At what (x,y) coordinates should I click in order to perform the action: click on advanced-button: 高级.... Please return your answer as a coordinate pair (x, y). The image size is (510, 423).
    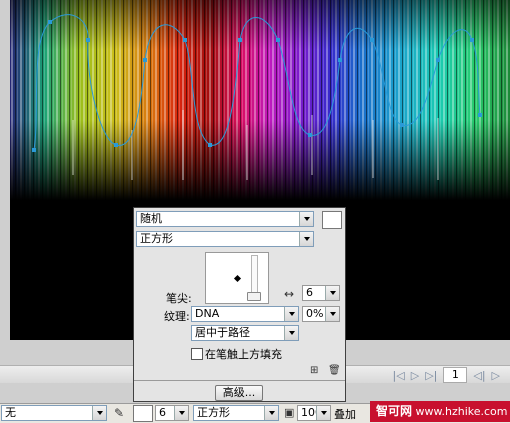
    Looking at the image, I should click on (239, 393).